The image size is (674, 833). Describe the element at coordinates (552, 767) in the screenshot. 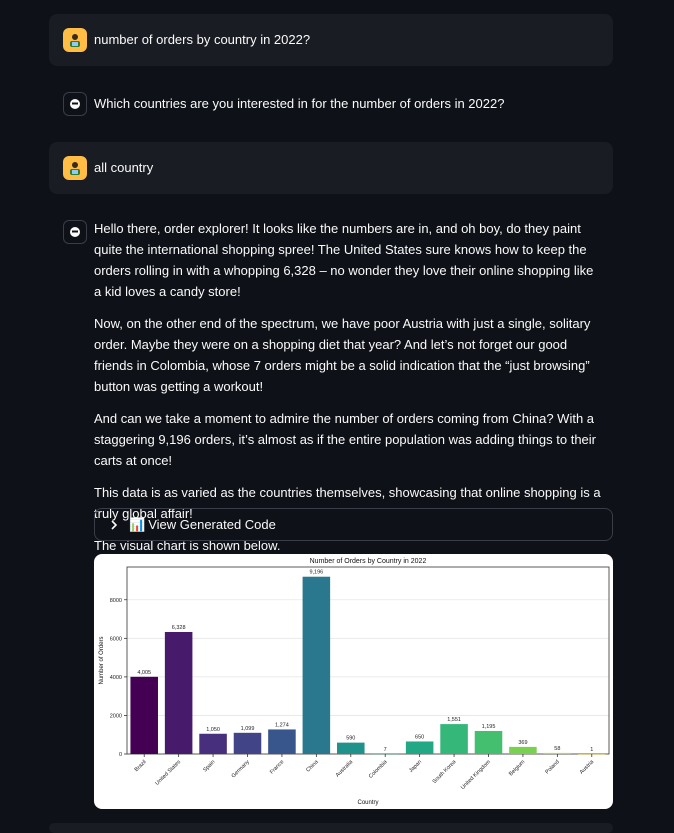

I see `x-tick-label: Poland` at that location.